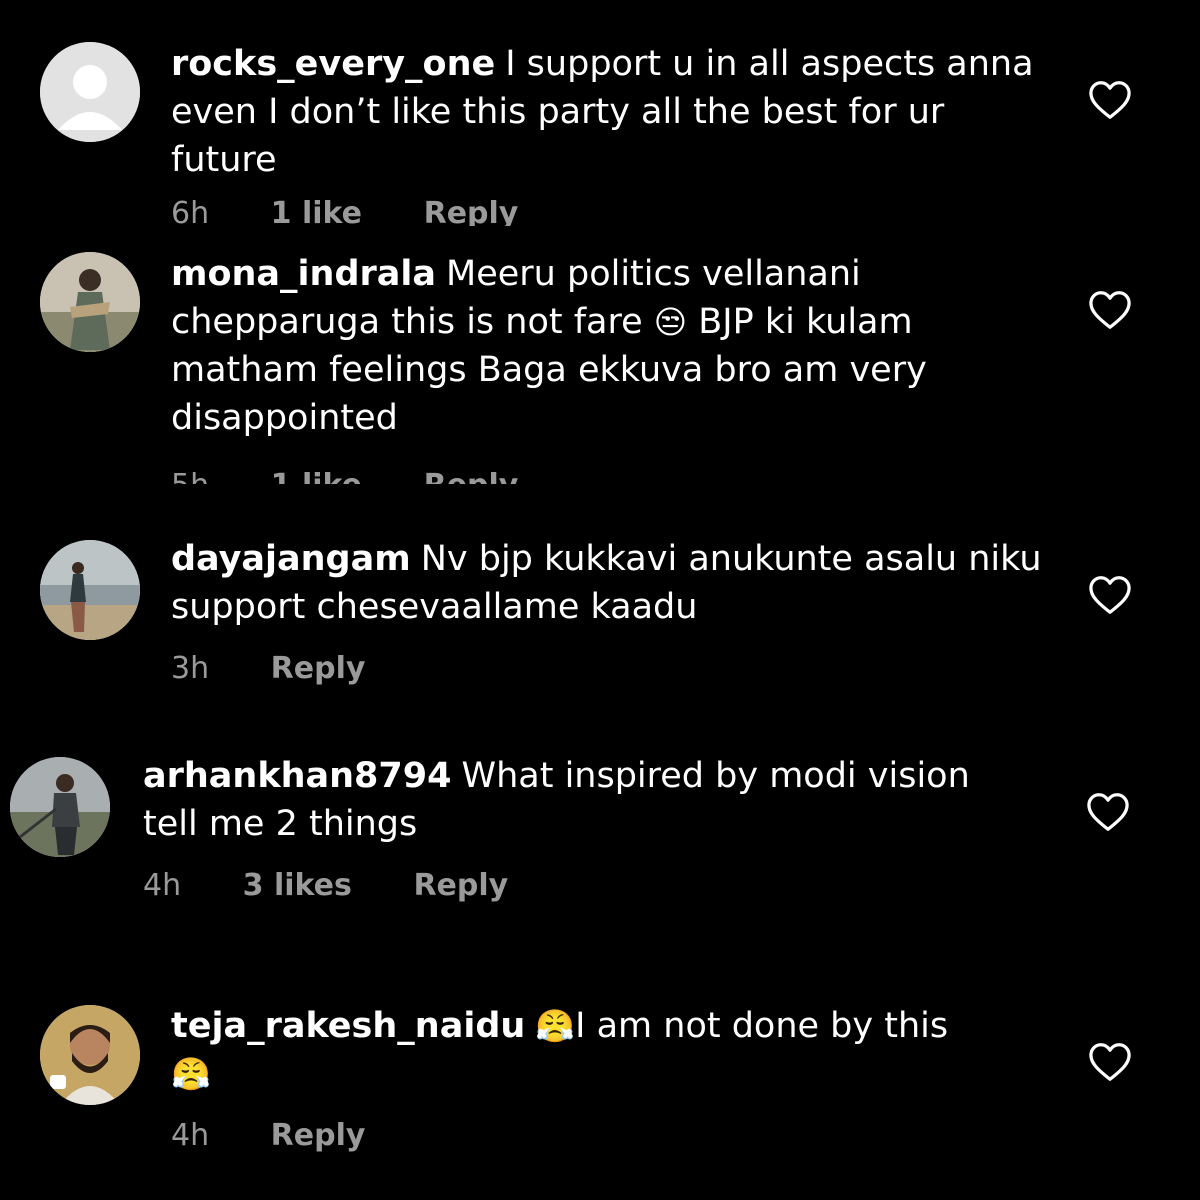  I want to click on default-user-avatar, so click(90, 92).